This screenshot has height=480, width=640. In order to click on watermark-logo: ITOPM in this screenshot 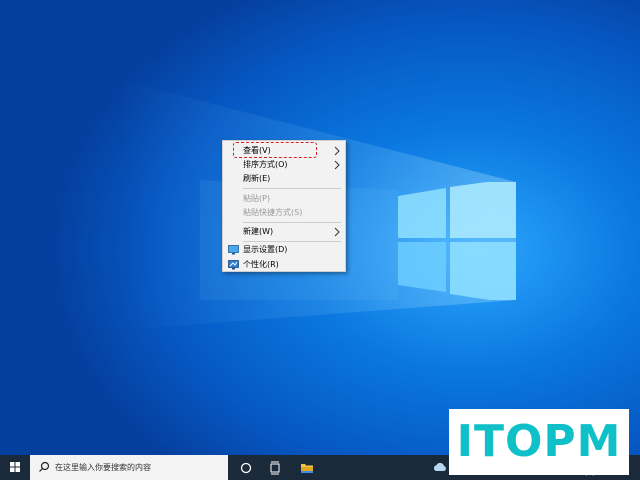, I will do `click(539, 442)`.